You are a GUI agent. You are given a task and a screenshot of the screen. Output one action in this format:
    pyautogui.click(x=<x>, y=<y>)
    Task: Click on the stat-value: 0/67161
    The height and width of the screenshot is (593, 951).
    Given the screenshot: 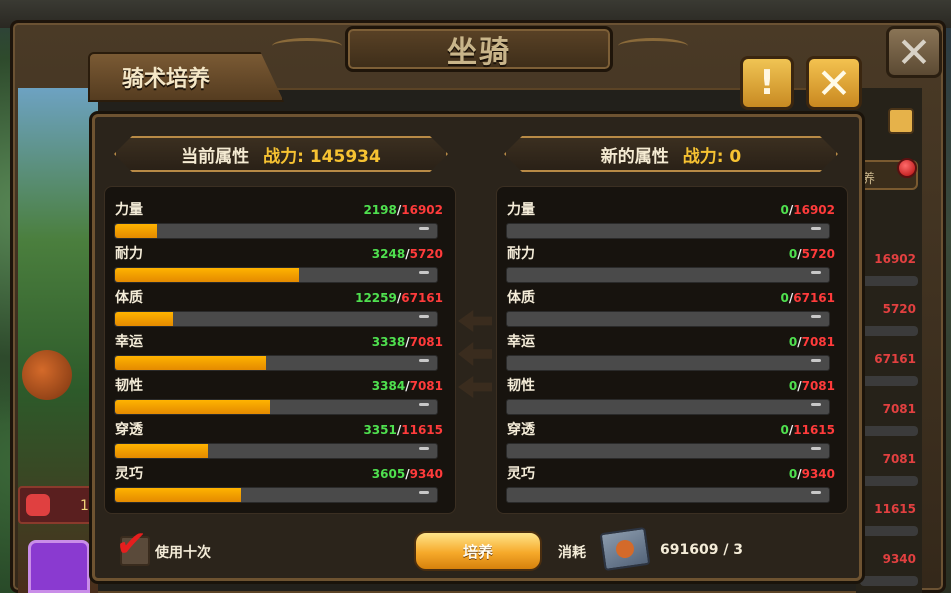 What is the action you would take?
    pyautogui.click(x=808, y=298)
    